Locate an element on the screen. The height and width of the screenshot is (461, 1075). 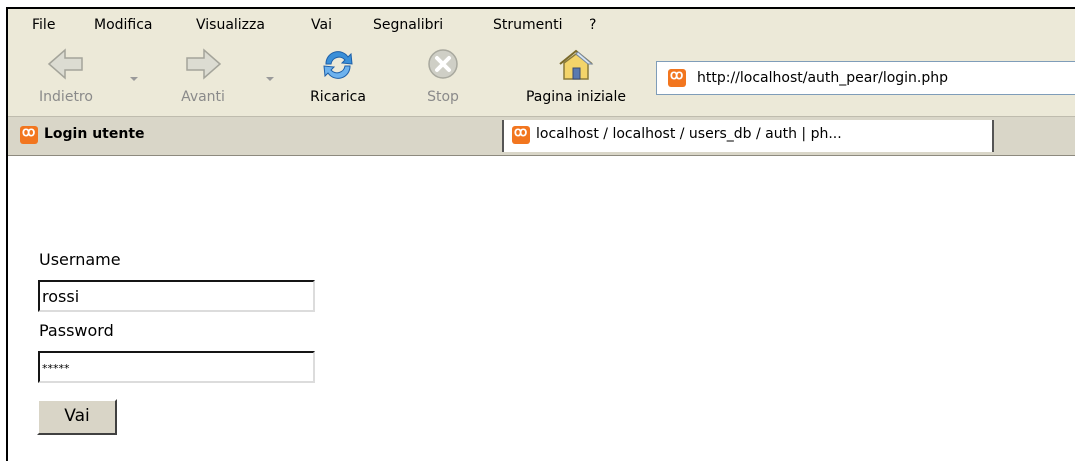
forward-label: Avanti is located at coordinates (203, 97).